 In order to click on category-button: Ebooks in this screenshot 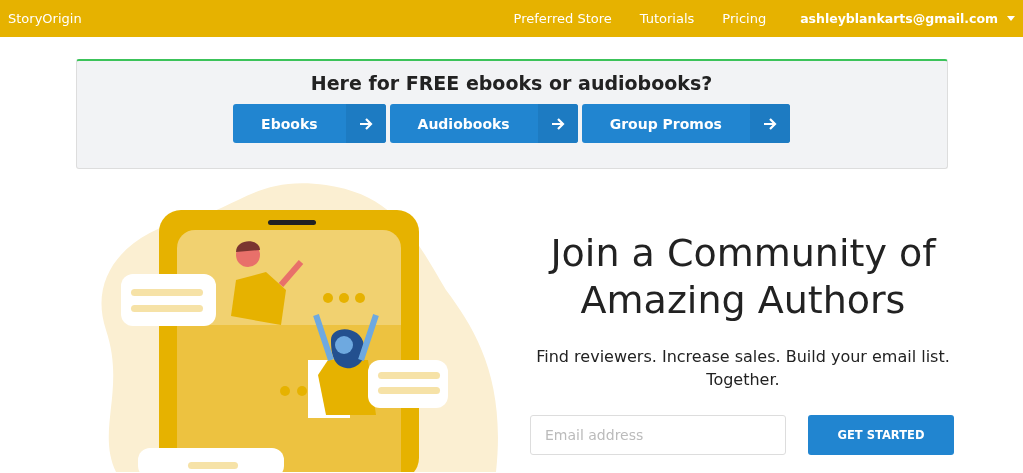, I will do `click(309, 123)`.